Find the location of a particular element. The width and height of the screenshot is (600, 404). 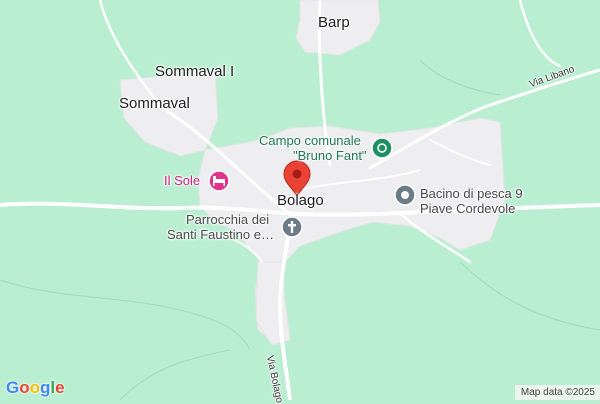

place-label-barp: Barp is located at coordinates (334, 22).